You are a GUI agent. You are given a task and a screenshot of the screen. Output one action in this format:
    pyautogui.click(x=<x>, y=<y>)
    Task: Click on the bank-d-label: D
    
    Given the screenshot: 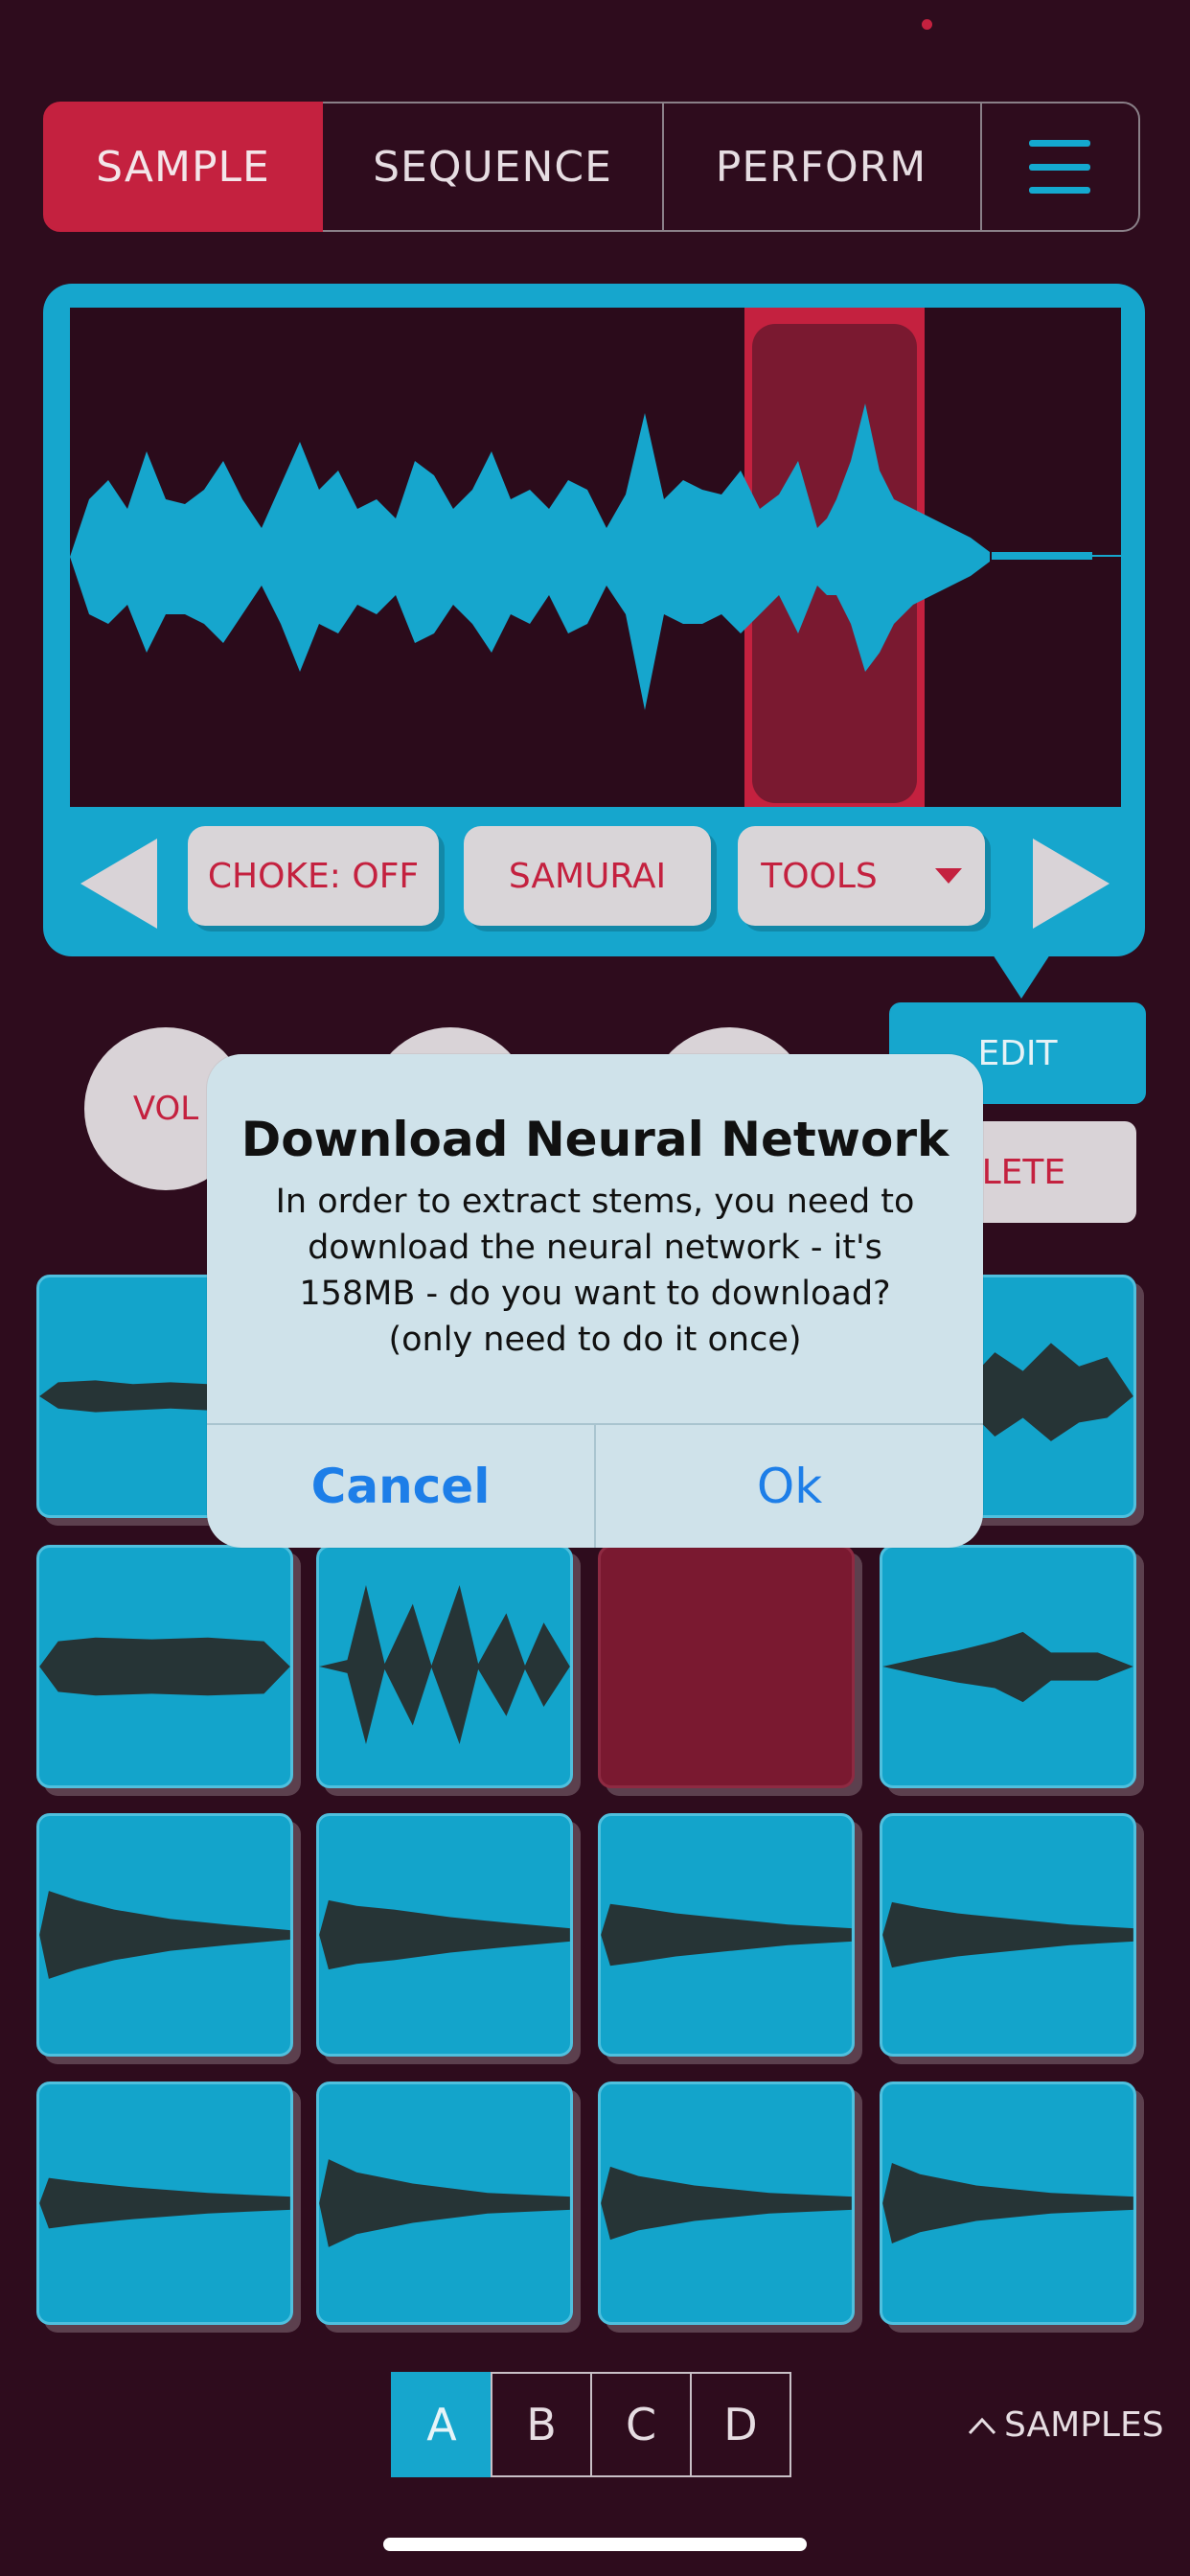 What is the action you would take?
    pyautogui.click(x=741, y=2424)
    